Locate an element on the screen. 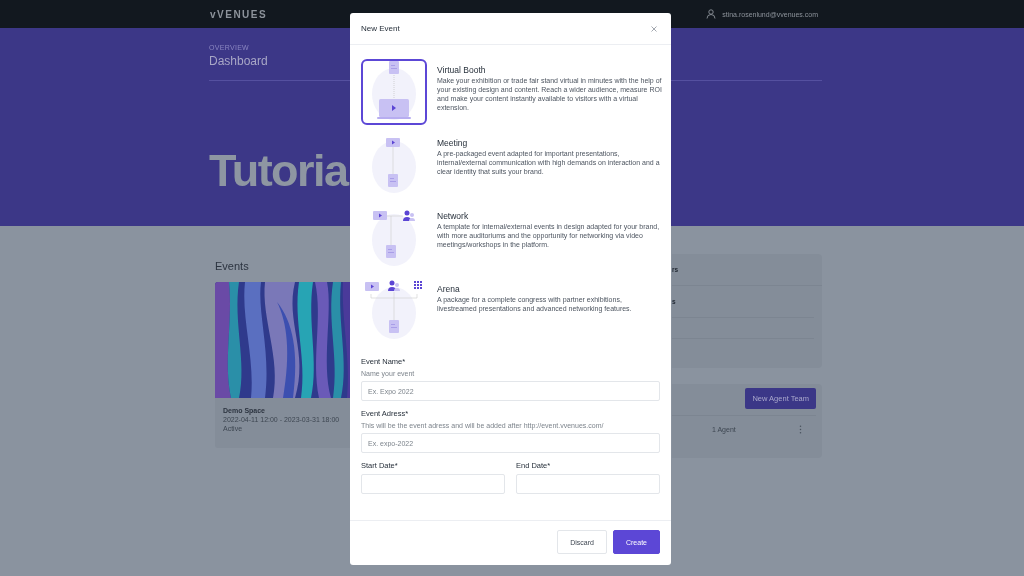  events-heading: Events is located at coordinates (232, 266).